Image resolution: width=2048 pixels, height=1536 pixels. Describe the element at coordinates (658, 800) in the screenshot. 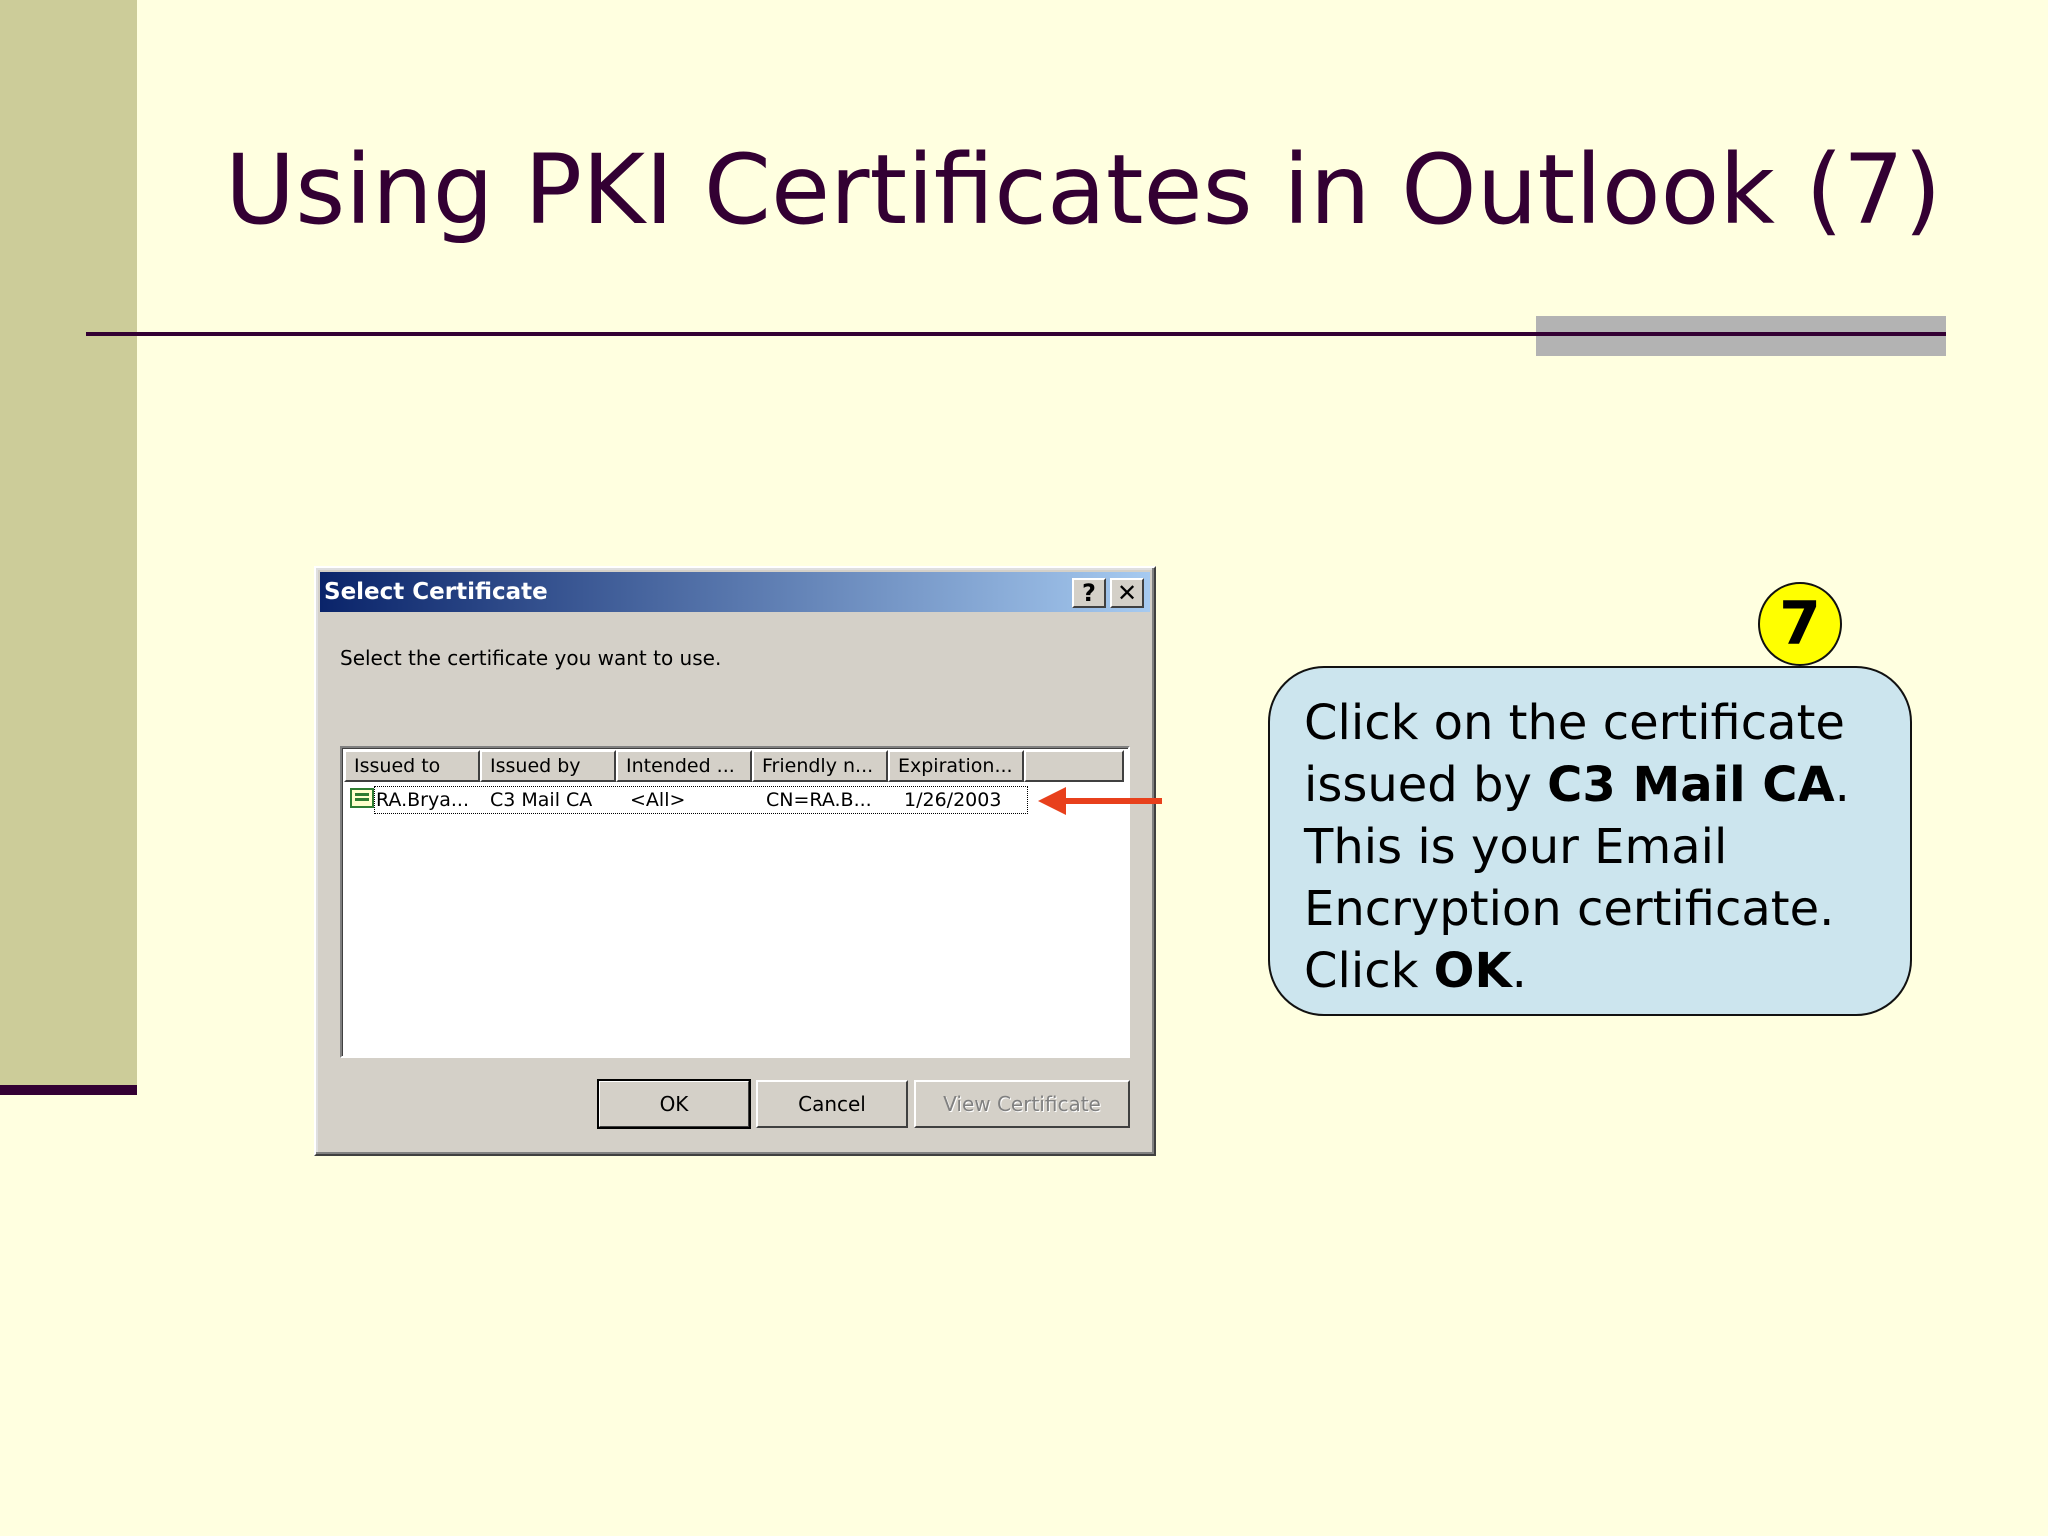

I see `cell-intended: <All>` at that location.